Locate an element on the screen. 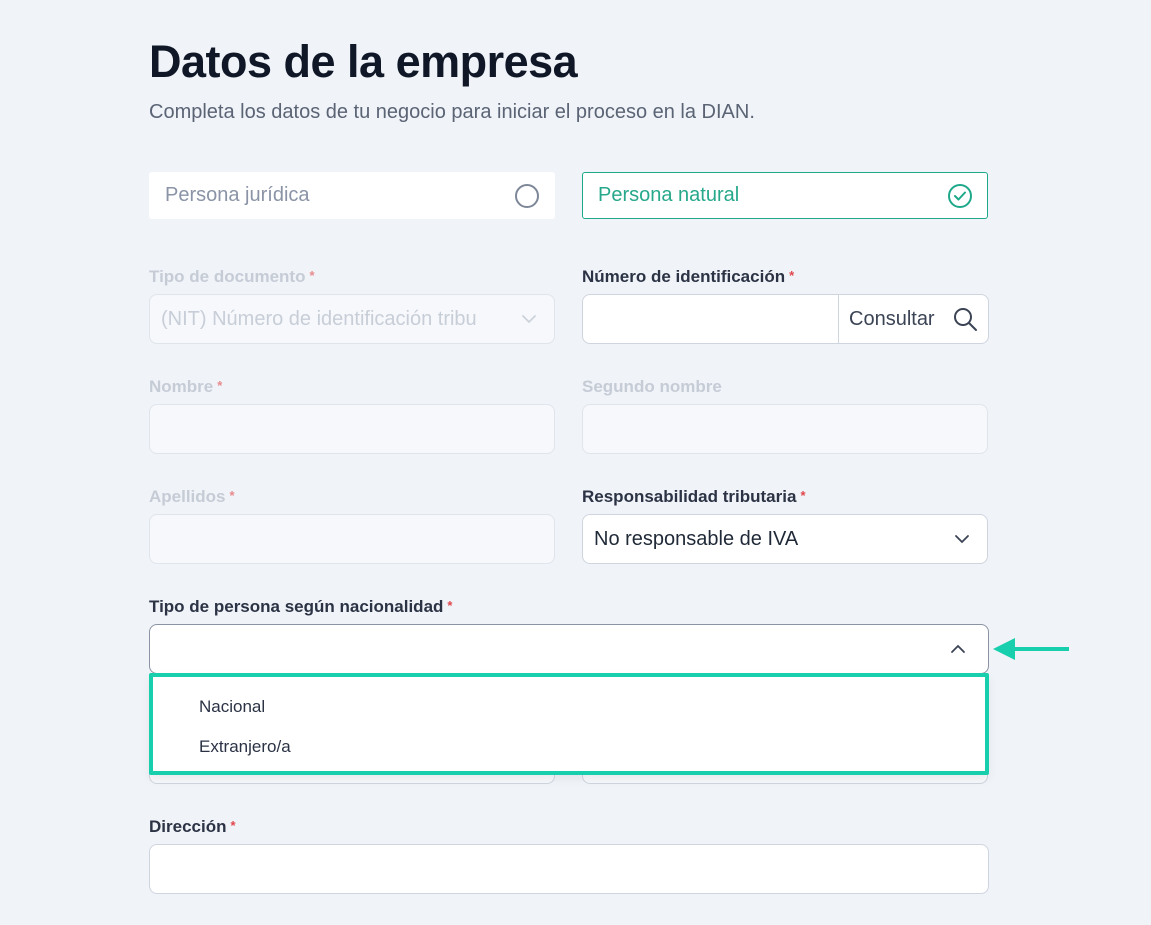 Image resolution: width=1151 pixels, height=925 pixels. consultar-label: Consultar is located at coordinates (892, 318).